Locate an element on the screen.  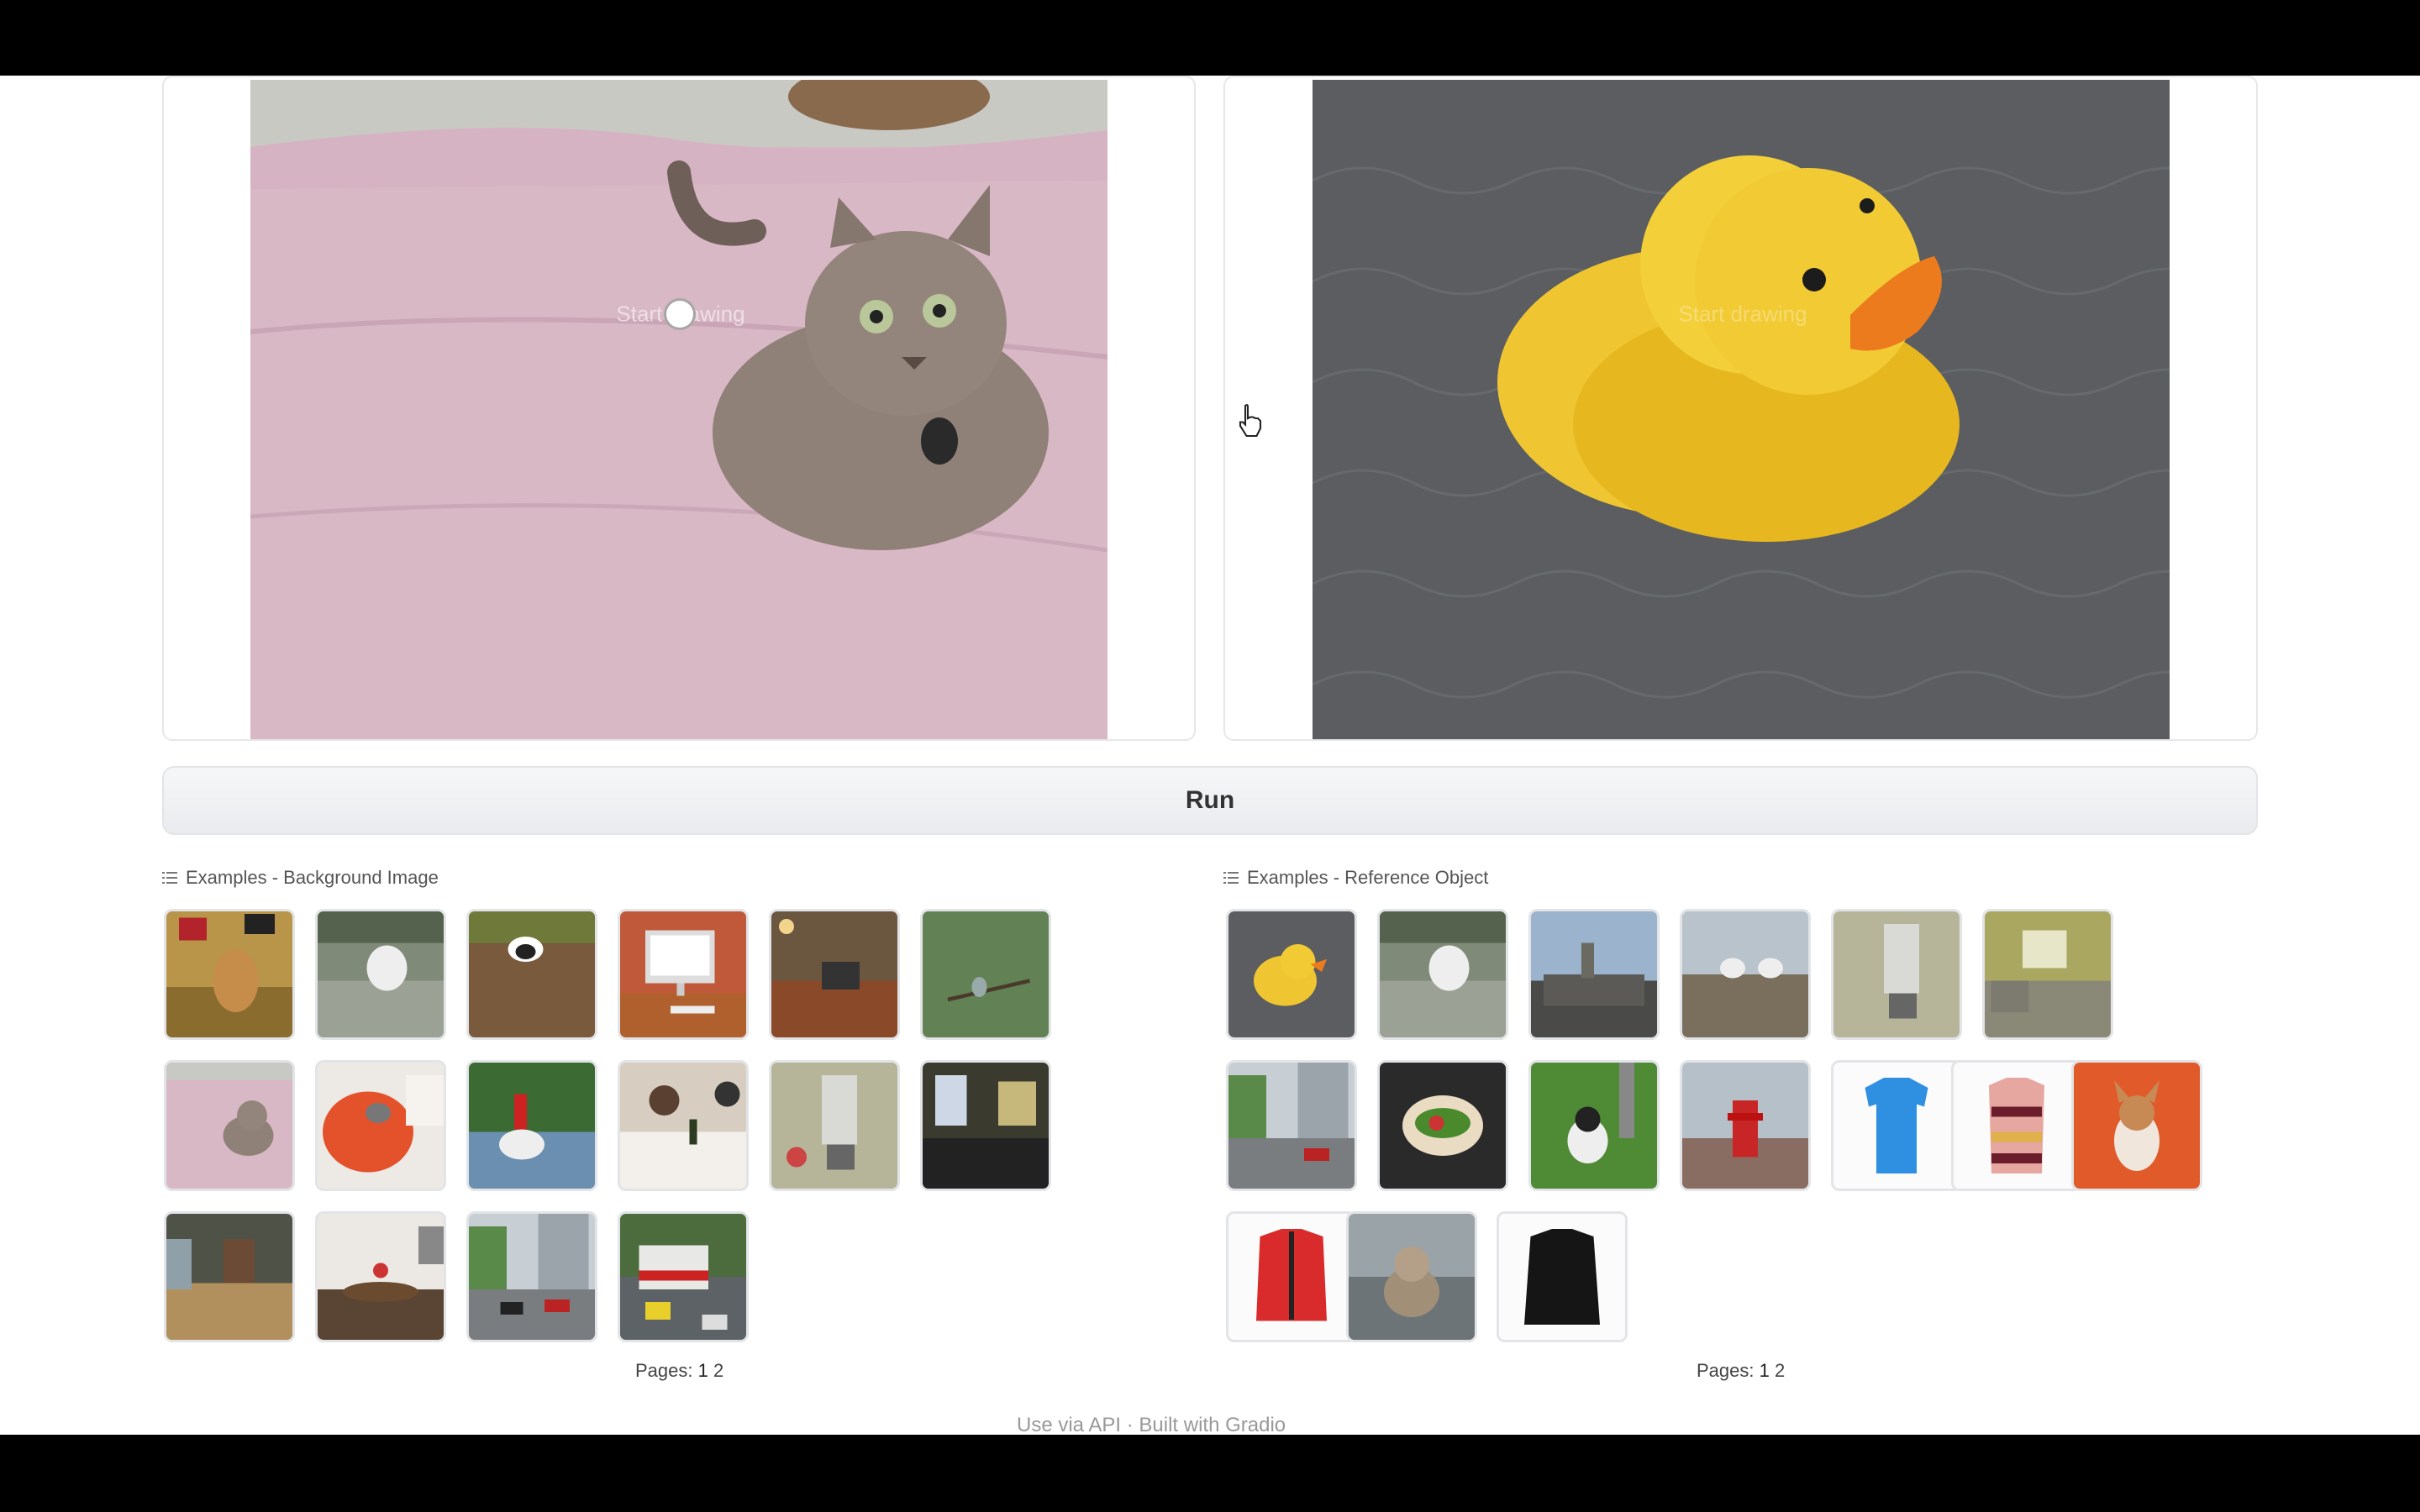
footer-links: Use via API · Built with Gradio is located at coordinates (1151, 1424).